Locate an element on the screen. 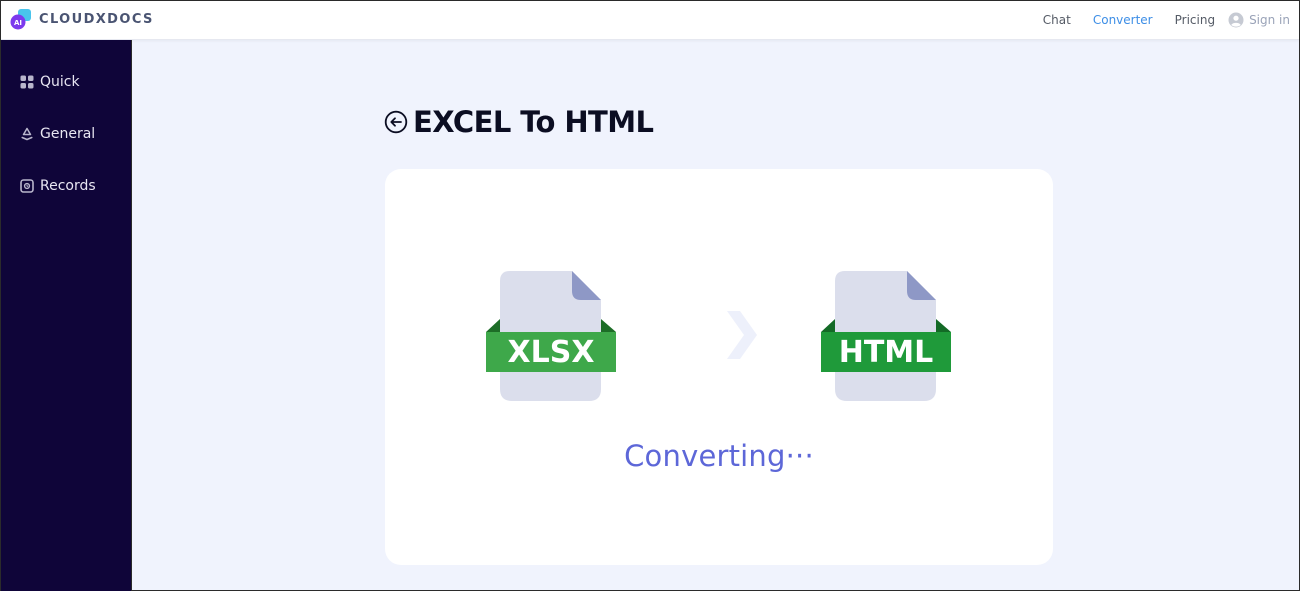 The height and width of the screenshot is (591, 1300). logo-badge-text: AI is located at coordinates (18, 23).